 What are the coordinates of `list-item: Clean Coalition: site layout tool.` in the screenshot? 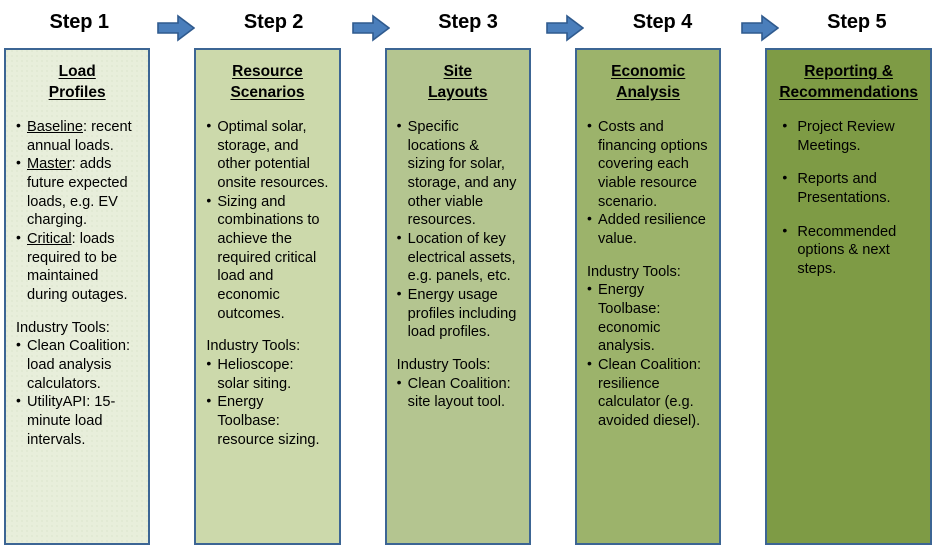 It's located at (458, 393).